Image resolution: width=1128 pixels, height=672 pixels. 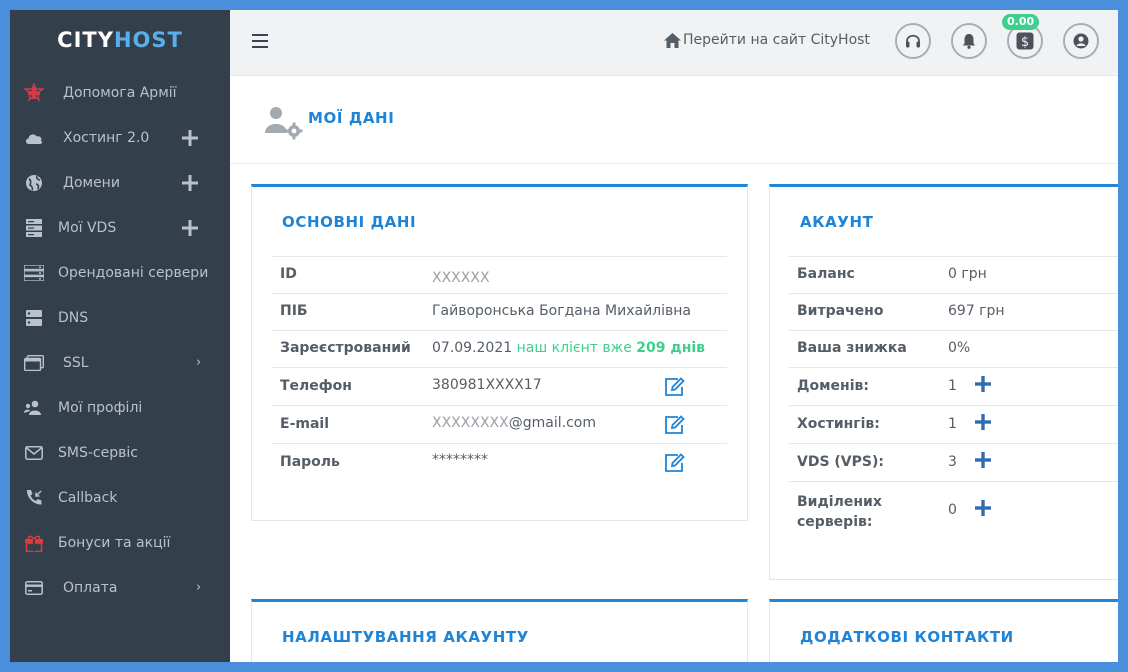 I want to click on extra-contacts-card: ДОДАТКОВІ КОНТАКТИ, so click(x=943, y=630).